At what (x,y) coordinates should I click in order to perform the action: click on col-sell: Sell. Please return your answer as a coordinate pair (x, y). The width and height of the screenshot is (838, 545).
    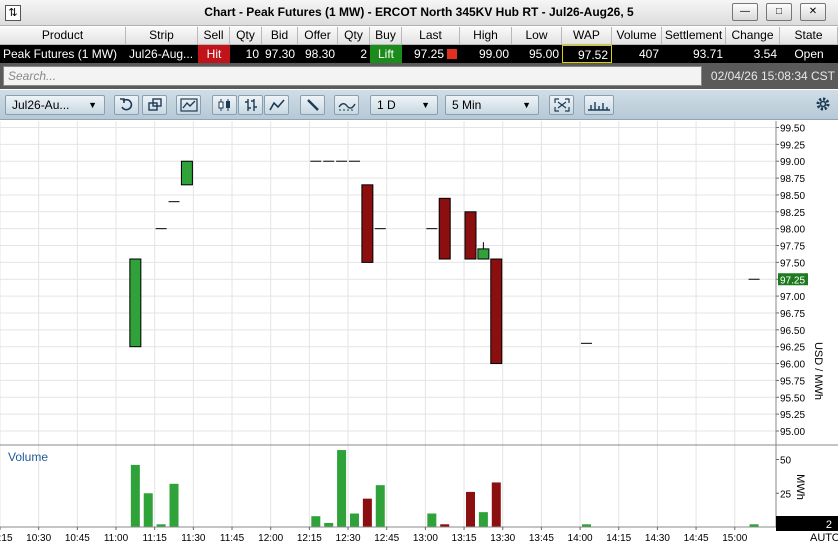
    Looking at the image, I should click on (214, 36).